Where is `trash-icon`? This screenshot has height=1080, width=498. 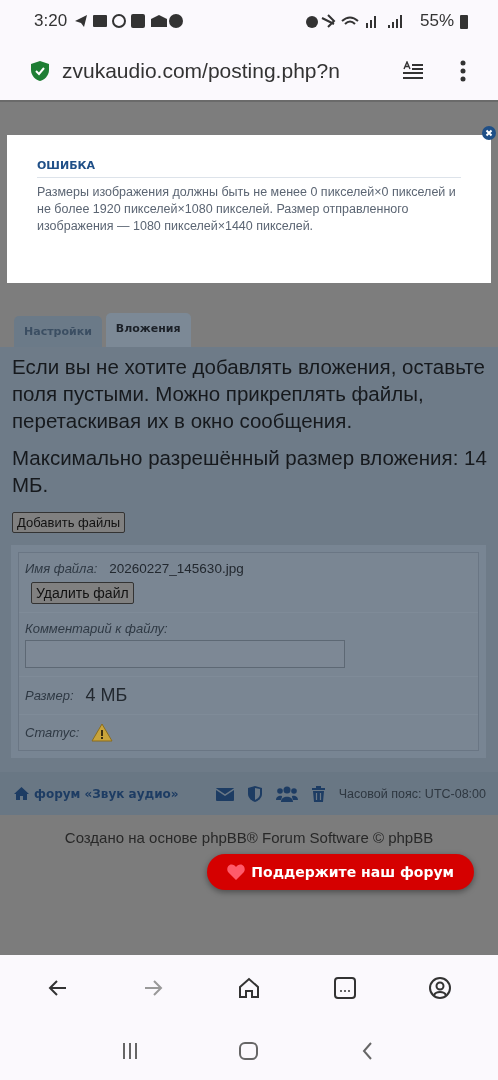 trash-icon is located at coordinates (318, 793).